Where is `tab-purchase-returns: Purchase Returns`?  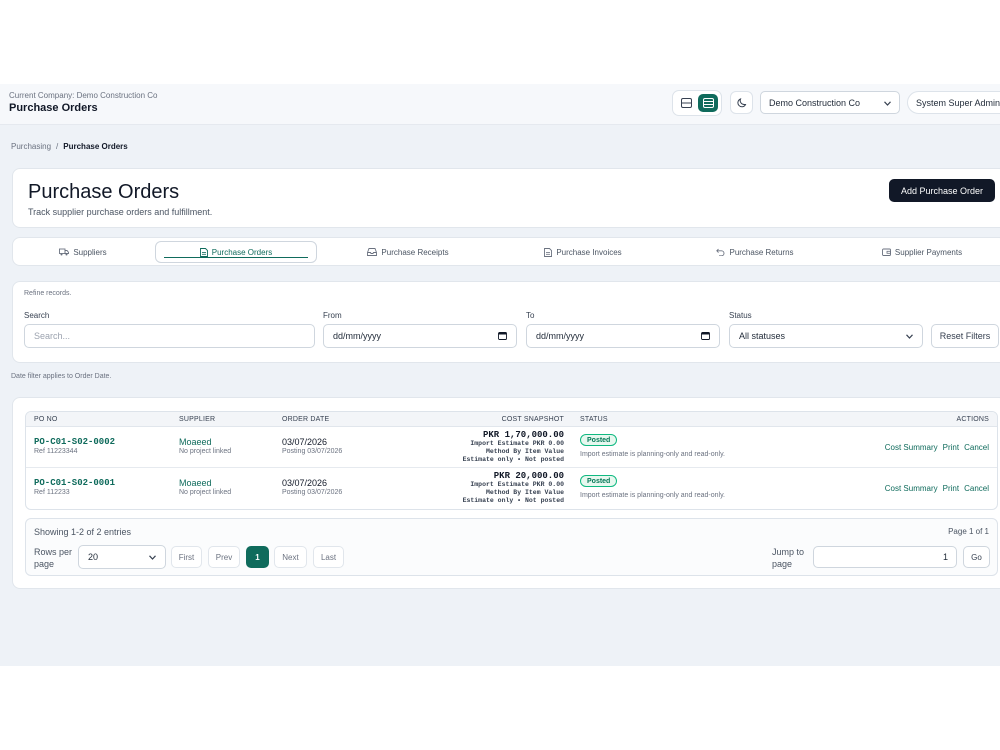 tab-purchase-returns: Purchase Returns is located at coordinates (755, 252).